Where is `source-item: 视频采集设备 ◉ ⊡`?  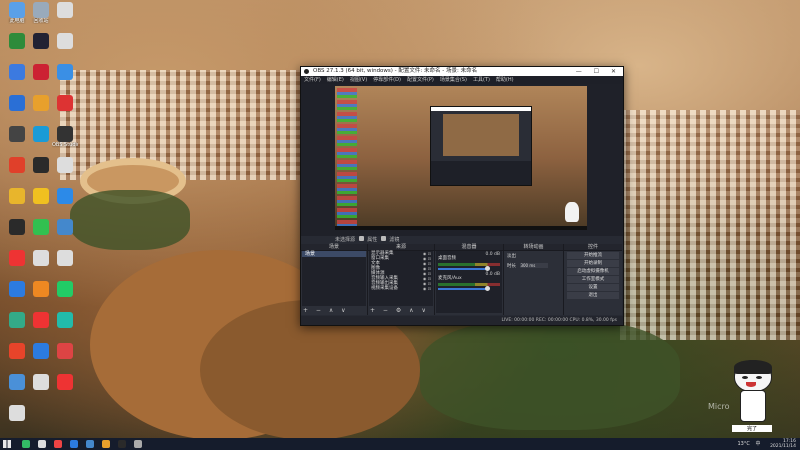
source-item: 视频采集设备 ◉ ⊡ is located at coordinates (401, 288).